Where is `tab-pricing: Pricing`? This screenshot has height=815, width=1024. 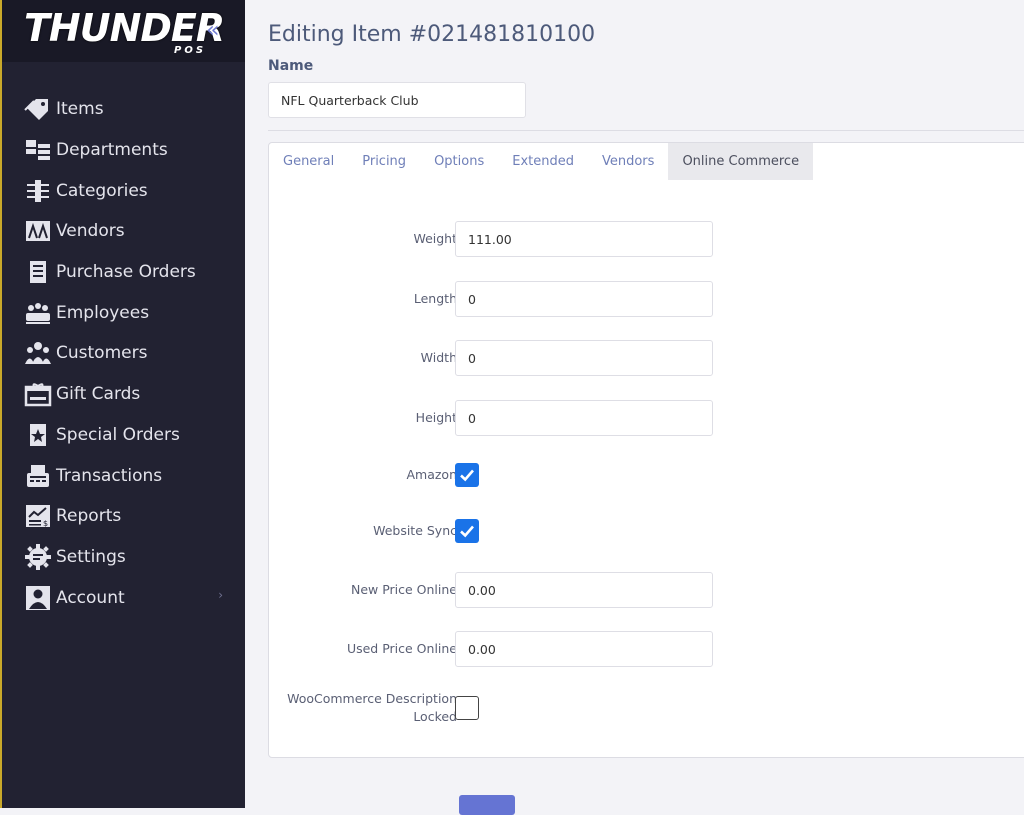
tab-pricing: Pricing is located at coordinates (384, 161).